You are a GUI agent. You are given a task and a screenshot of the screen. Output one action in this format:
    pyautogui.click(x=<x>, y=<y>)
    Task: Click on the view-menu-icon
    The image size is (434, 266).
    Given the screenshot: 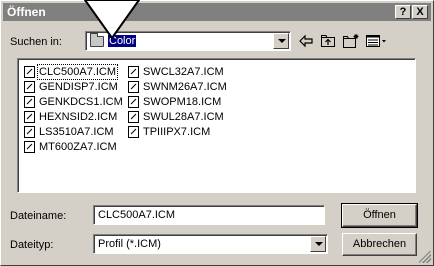 What is the action you would take?
    pyautogui.click(x=376, y=41)
    